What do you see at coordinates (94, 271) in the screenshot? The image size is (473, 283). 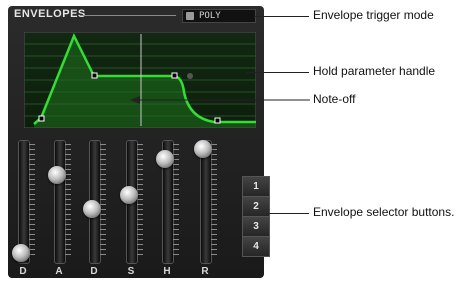 I see `slider-label-decay: D` at bounding box center [94, 271].